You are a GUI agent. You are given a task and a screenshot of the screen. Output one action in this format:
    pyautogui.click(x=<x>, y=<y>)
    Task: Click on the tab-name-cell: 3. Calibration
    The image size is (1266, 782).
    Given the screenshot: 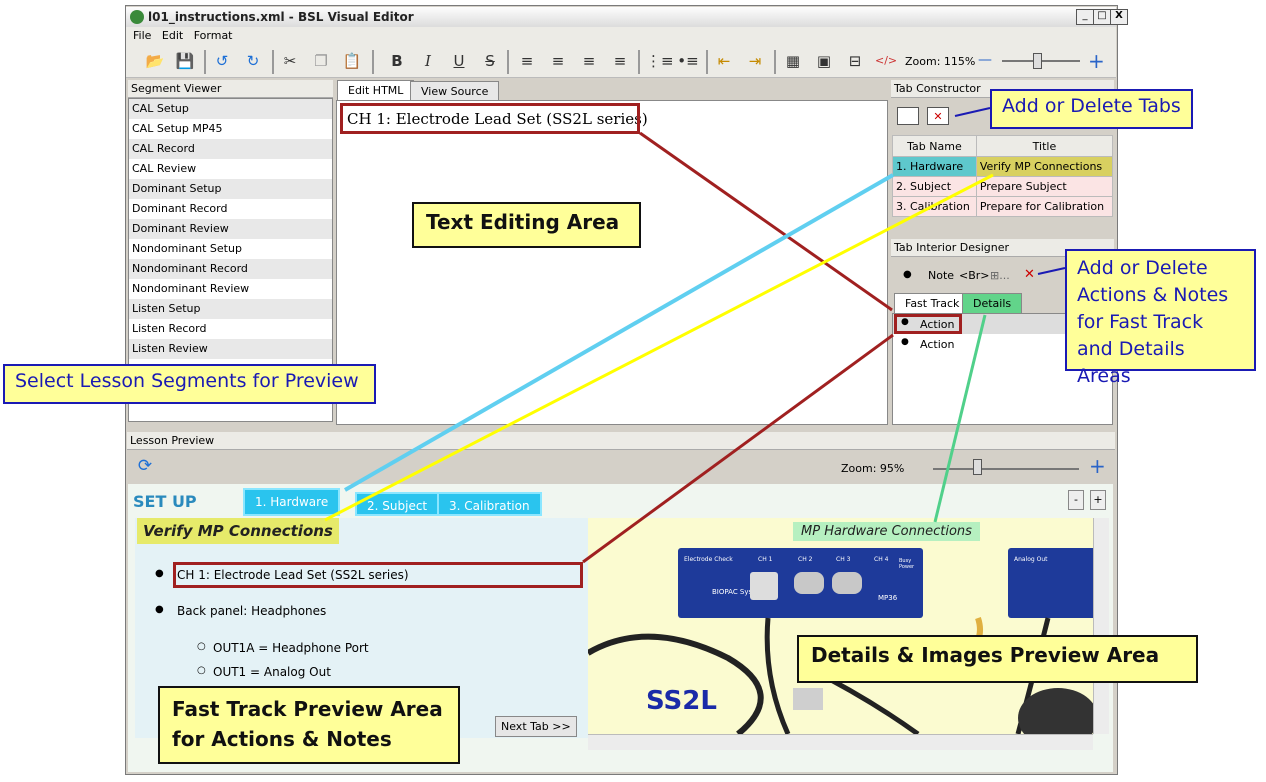 What is the action you would take?
    pyautogui.click(x=934, y=206)
    